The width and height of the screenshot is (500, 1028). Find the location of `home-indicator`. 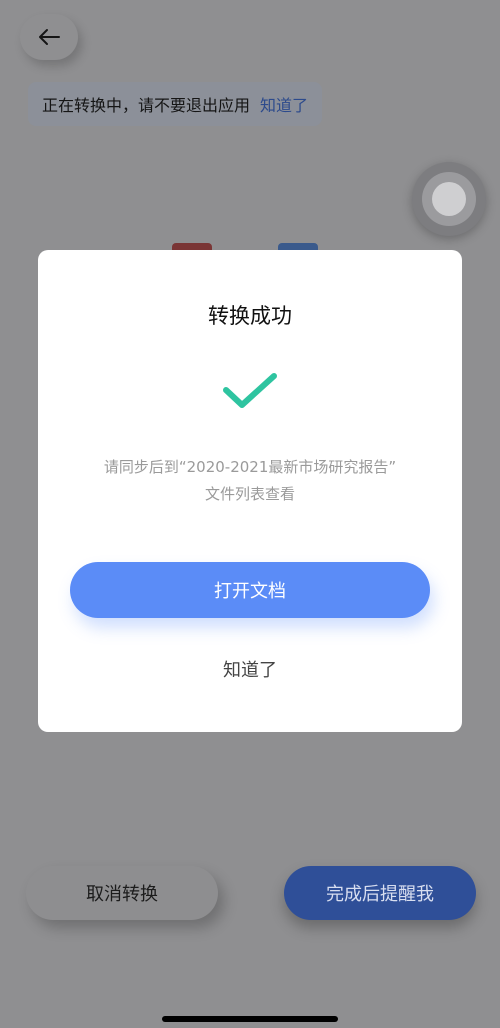

home-indicator is located at coordinates (250, 1019).